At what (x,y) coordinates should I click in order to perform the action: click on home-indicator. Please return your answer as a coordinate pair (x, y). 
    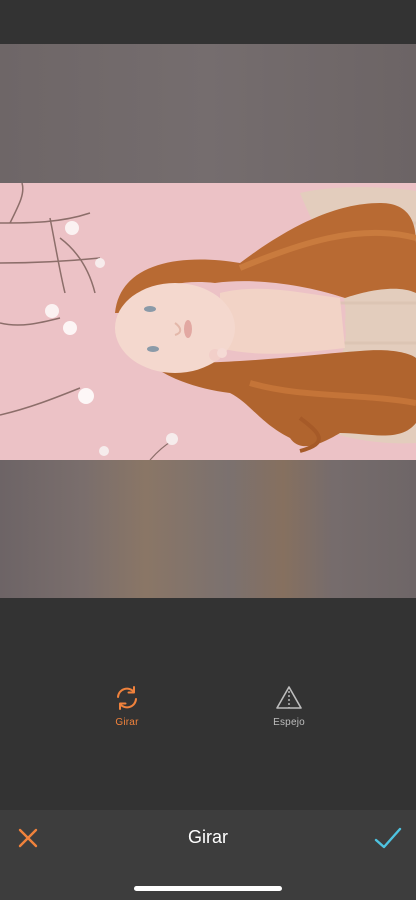
    Looking at the image, I should click on (208, 888).